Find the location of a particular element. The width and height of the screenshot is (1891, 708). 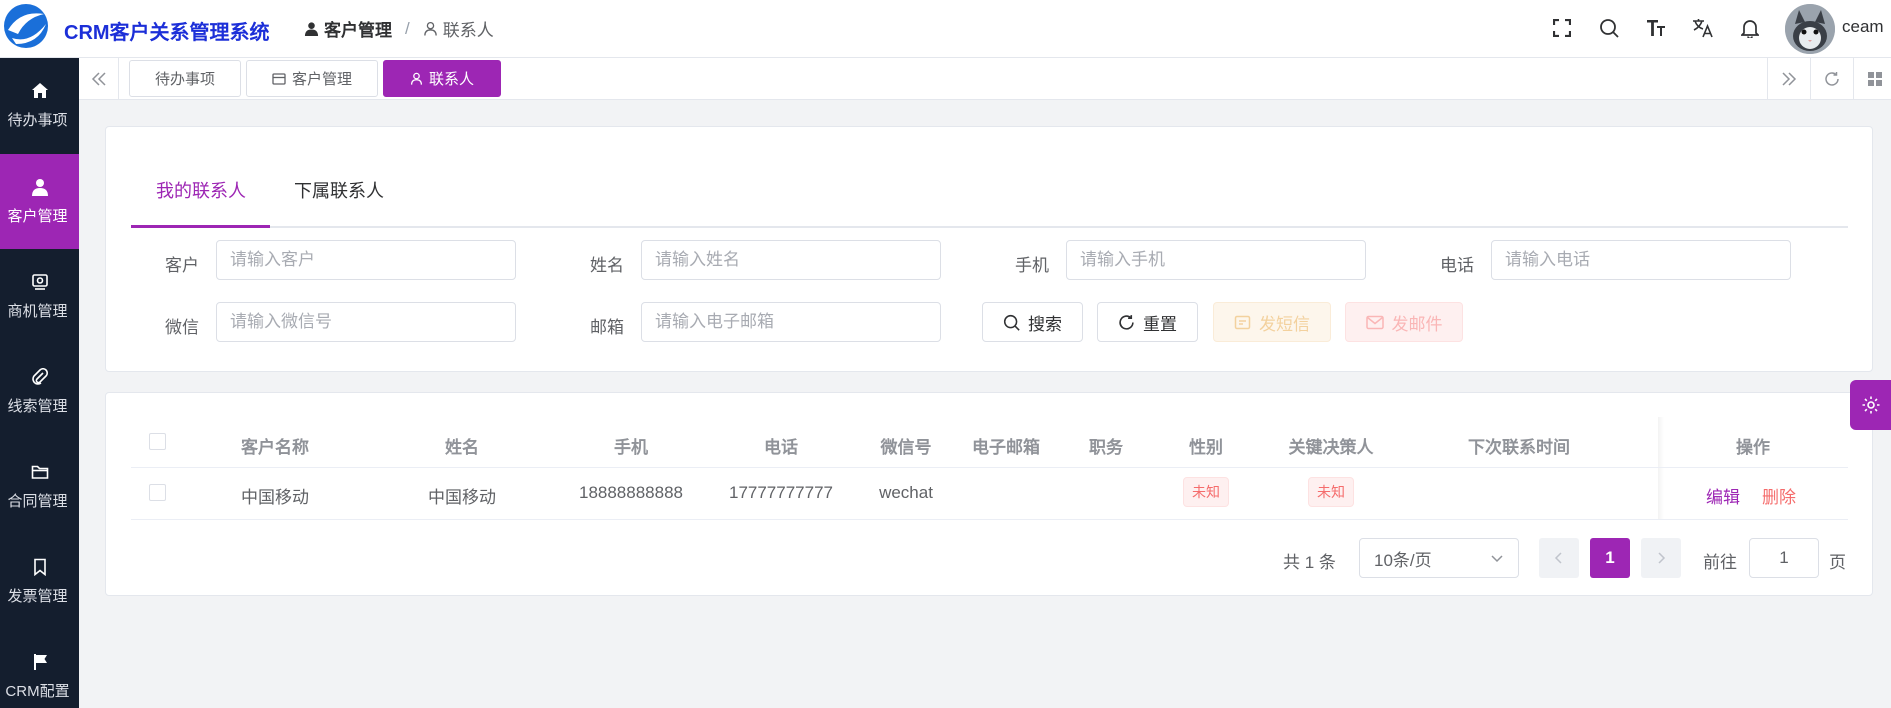

column-header-email: 电子邮箱 is located at coordinates (1006, 445).